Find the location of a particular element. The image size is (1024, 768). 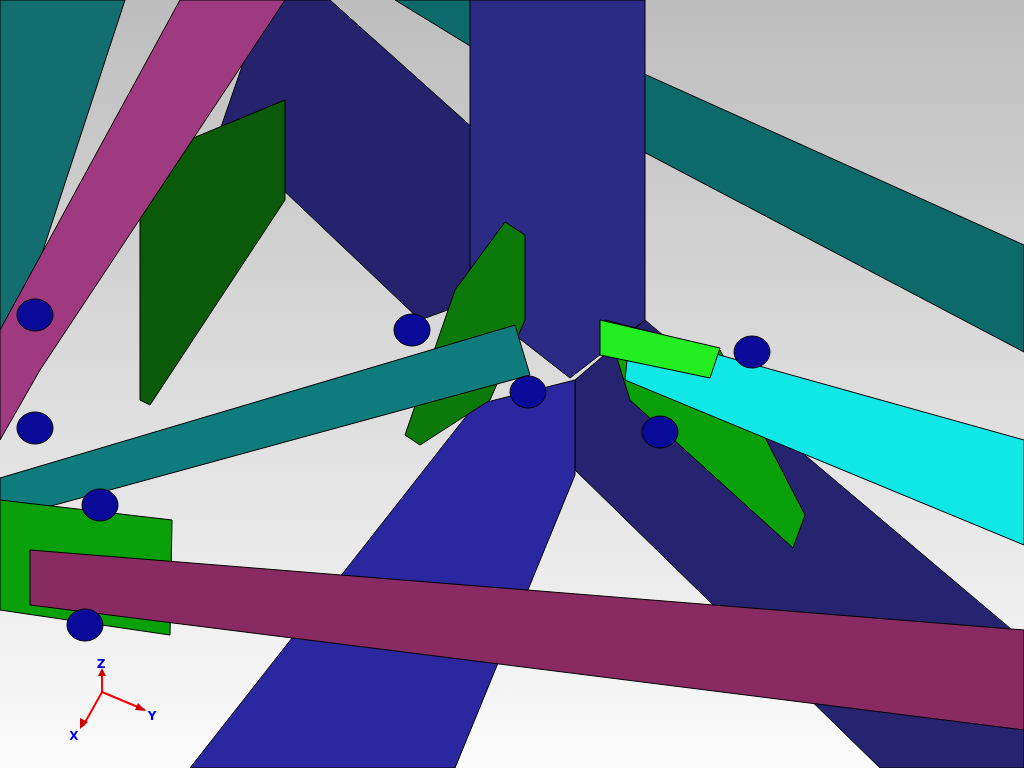

axis-arrows-icon is located at coordinates (113, 698).